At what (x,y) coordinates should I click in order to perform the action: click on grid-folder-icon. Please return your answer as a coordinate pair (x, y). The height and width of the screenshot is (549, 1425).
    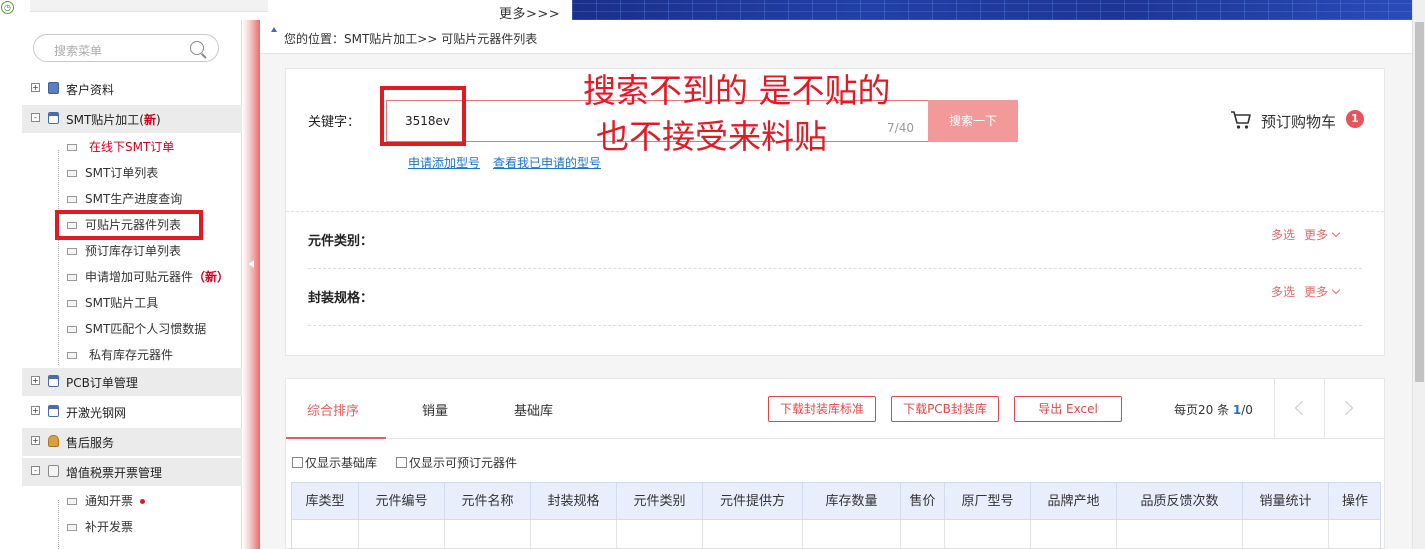
    Looking at the image, I should click on (53, 118).